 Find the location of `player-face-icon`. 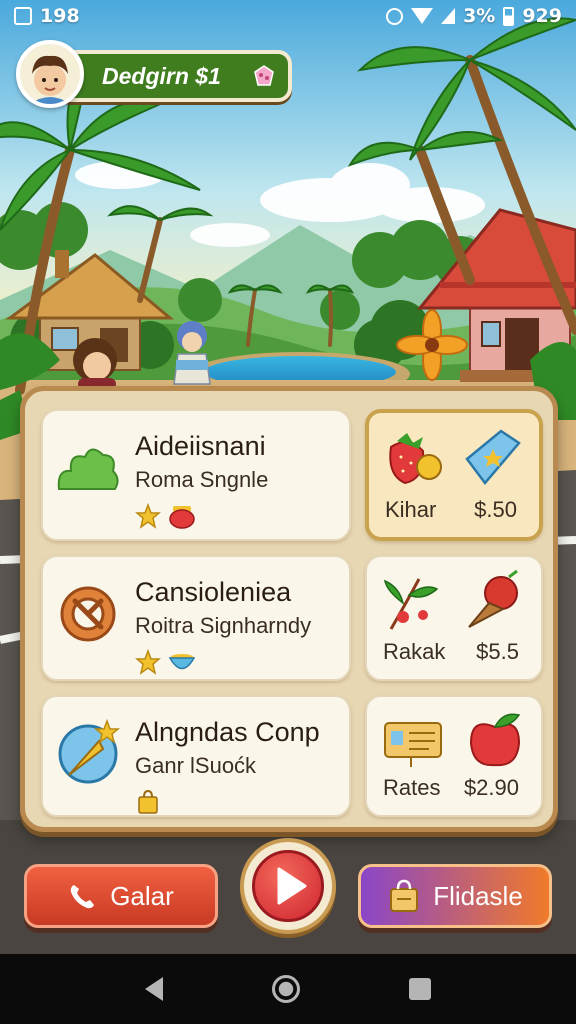

player-face-icon is located at coordinates (50, 79).